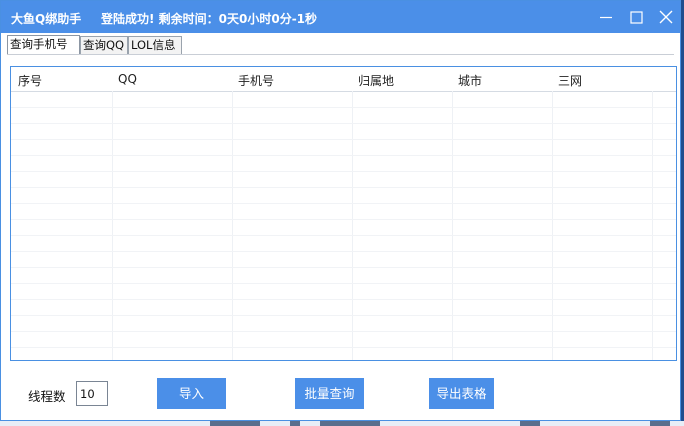 This screenshot has width=684, height=426. I want to click on minimize-icon, so click(606, 17).